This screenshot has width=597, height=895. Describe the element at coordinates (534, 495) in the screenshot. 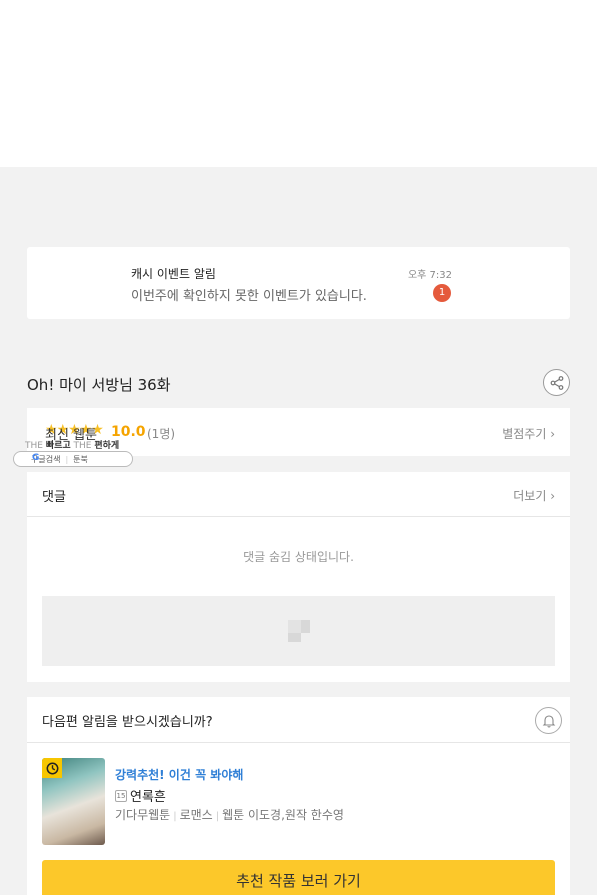

I see `comments-more-button: 더보기 ›` at that location.